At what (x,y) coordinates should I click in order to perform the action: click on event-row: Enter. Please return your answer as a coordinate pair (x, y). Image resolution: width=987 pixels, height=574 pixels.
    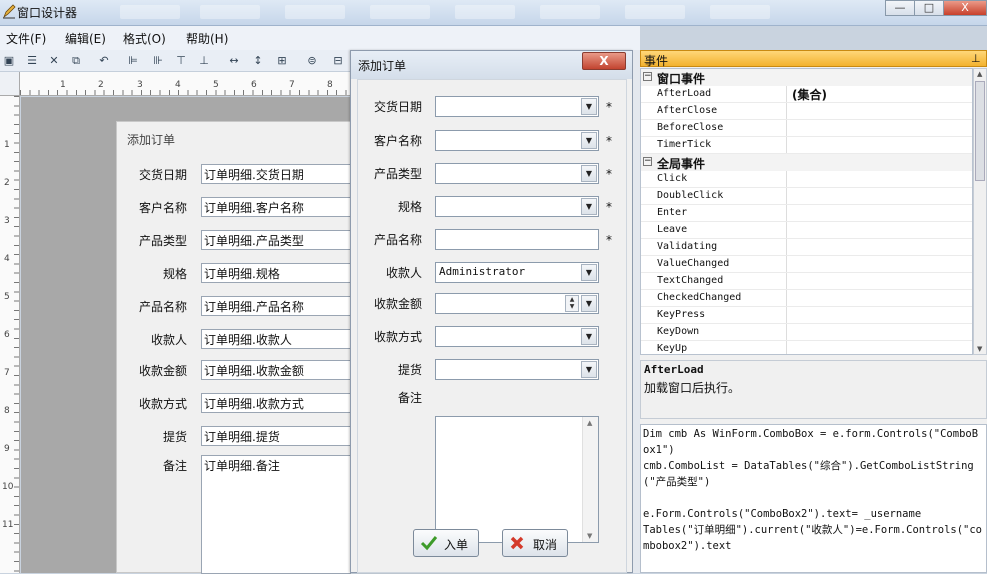
    Looking at the image, I should click on (806, 213).